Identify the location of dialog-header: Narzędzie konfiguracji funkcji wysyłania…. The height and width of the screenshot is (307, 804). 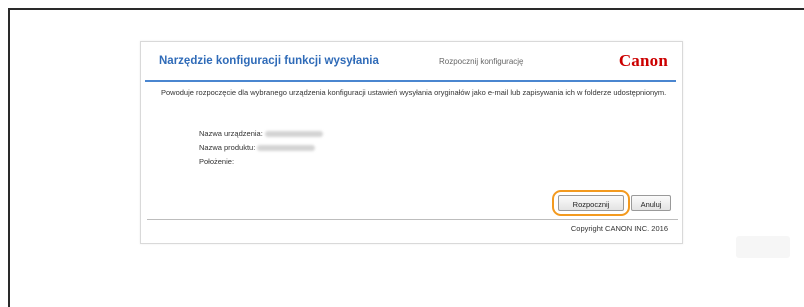
(411, 60).